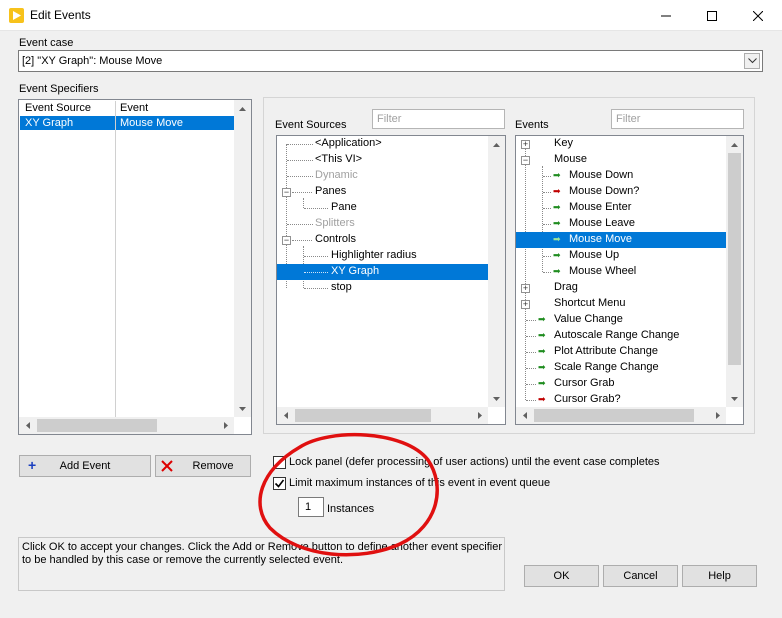 The image size is (782, 618). What do you see at coordinates (46, 43) in the screenshot?
I see `event-case-label: Event case` at bounding box center [46, 43].